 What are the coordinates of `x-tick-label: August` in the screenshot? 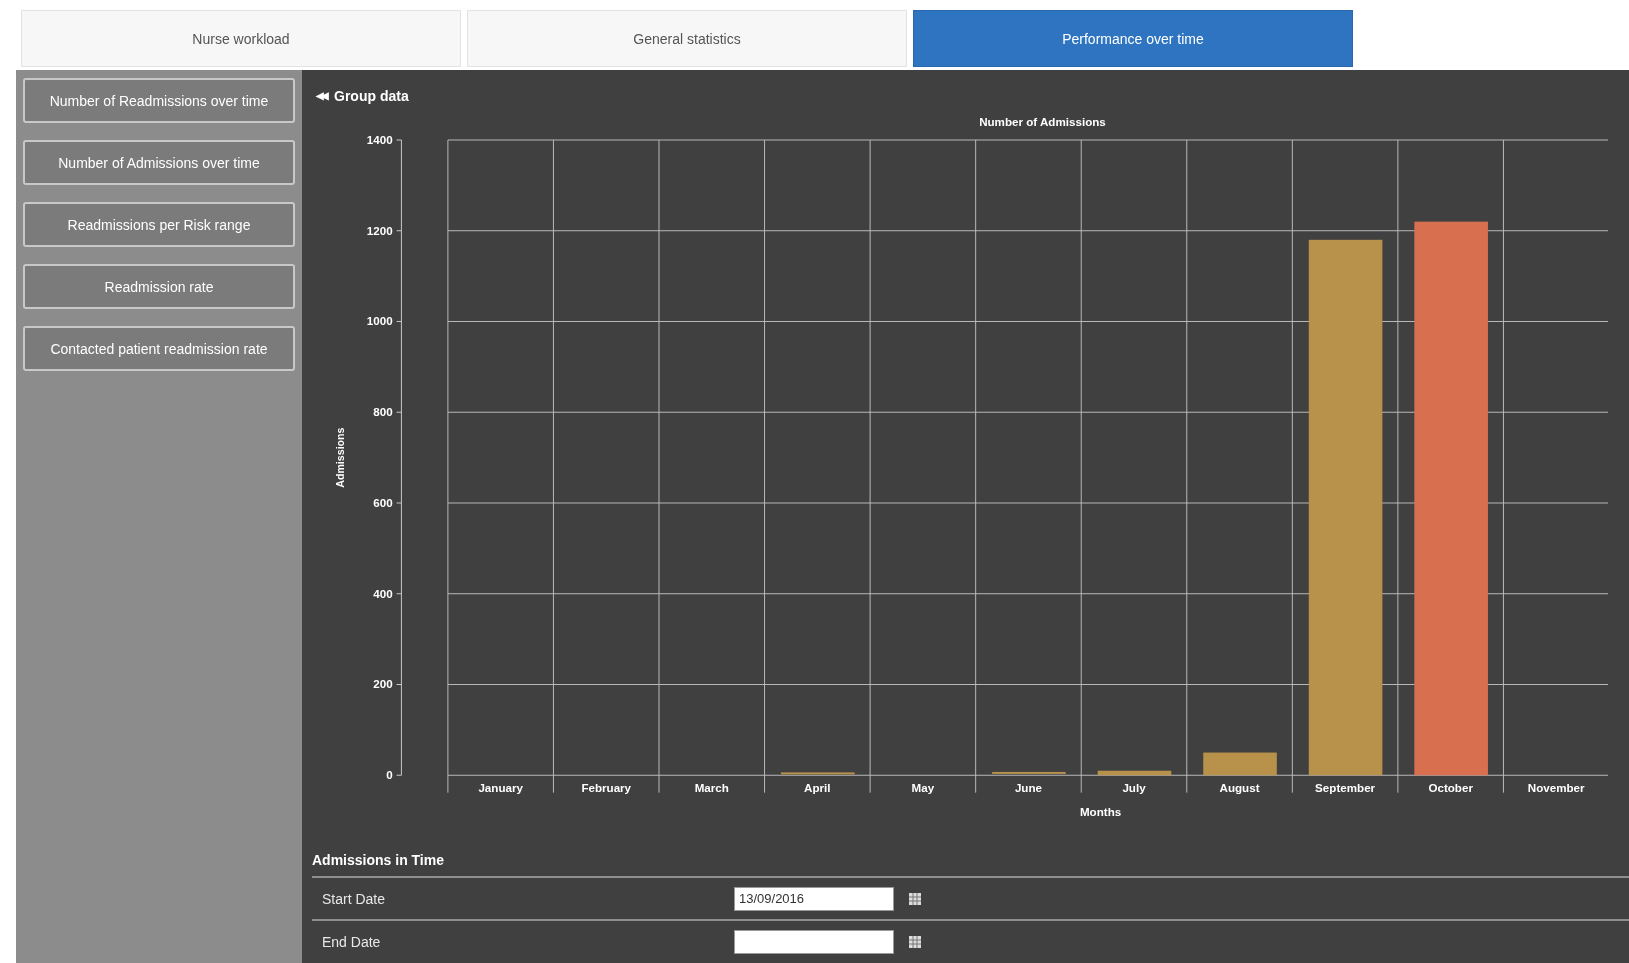 It's located at (1239, 787).